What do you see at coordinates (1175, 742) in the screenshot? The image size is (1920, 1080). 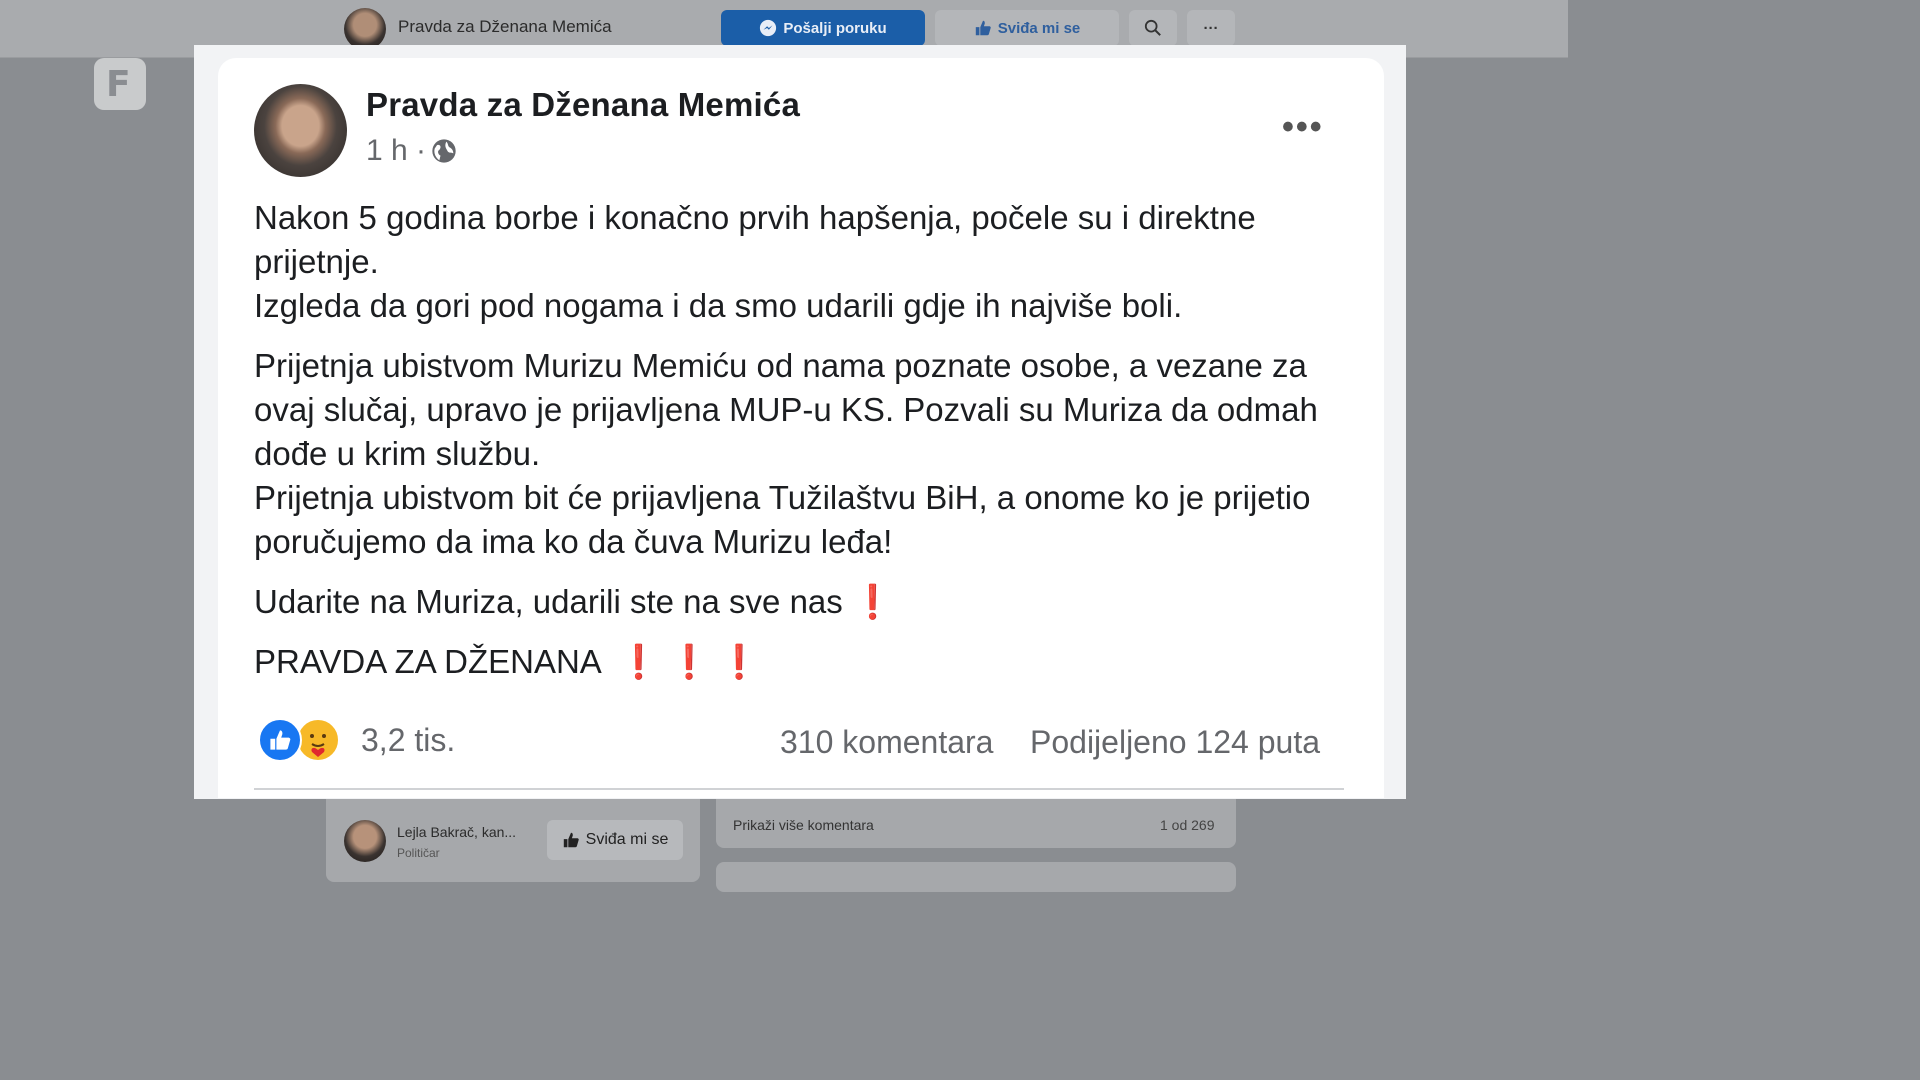 I see `shares-count: Podijeljeno 124 puta` at bounding box center [1175, 742].